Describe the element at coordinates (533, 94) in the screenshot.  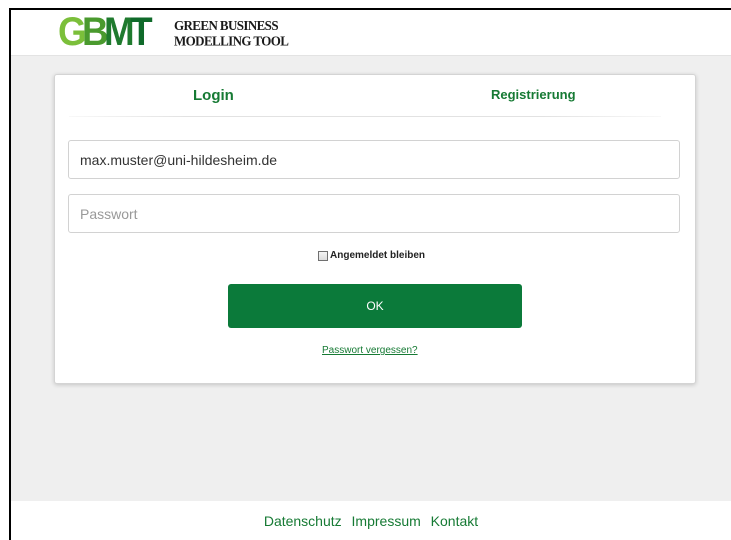
I see `tab-registrierung: Registrierung` at that location.